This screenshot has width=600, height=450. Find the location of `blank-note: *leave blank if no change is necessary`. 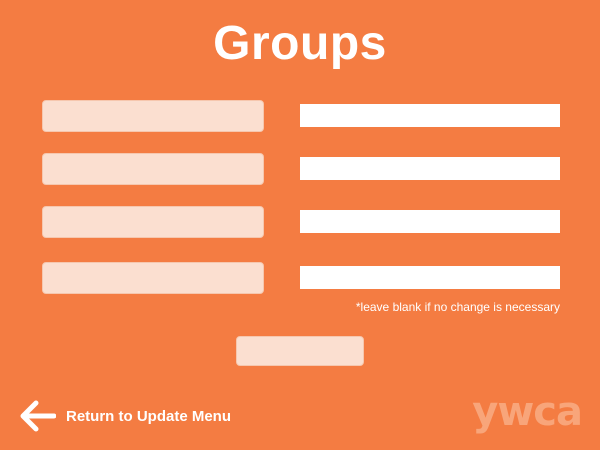

blank-note: *leave blank if no change is necessary is located at coordinates (457, 307).